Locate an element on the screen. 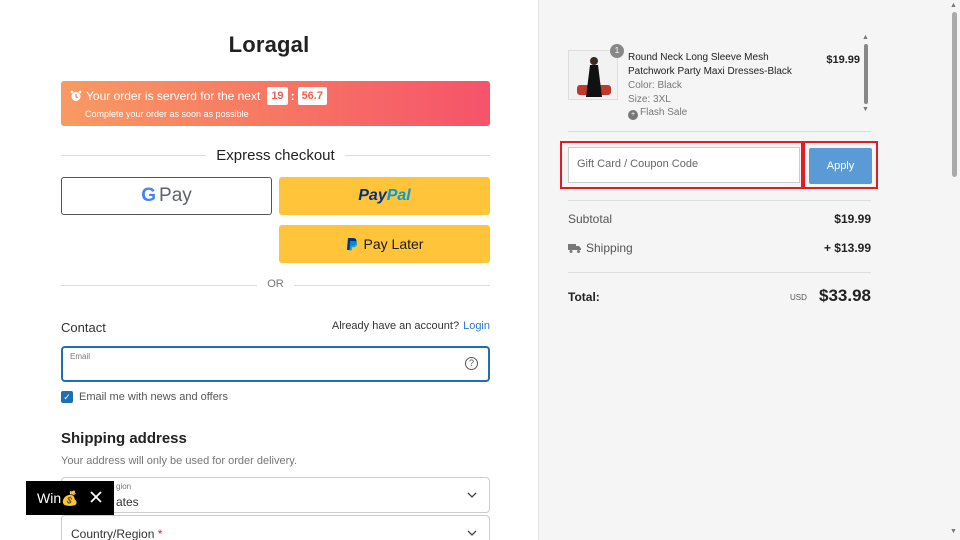 This screenshot has width=960, height=540. newsletter-option: ✓ Email me with news and offers is located at coordinates (144, 397).